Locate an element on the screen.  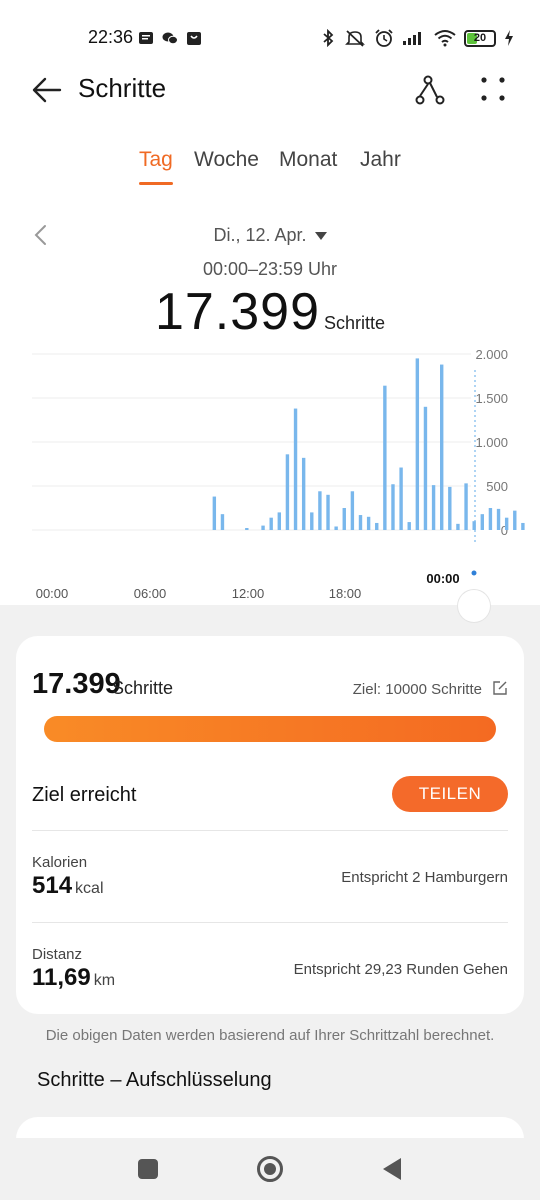
current-time-dot is located at coordinates (474, 573).